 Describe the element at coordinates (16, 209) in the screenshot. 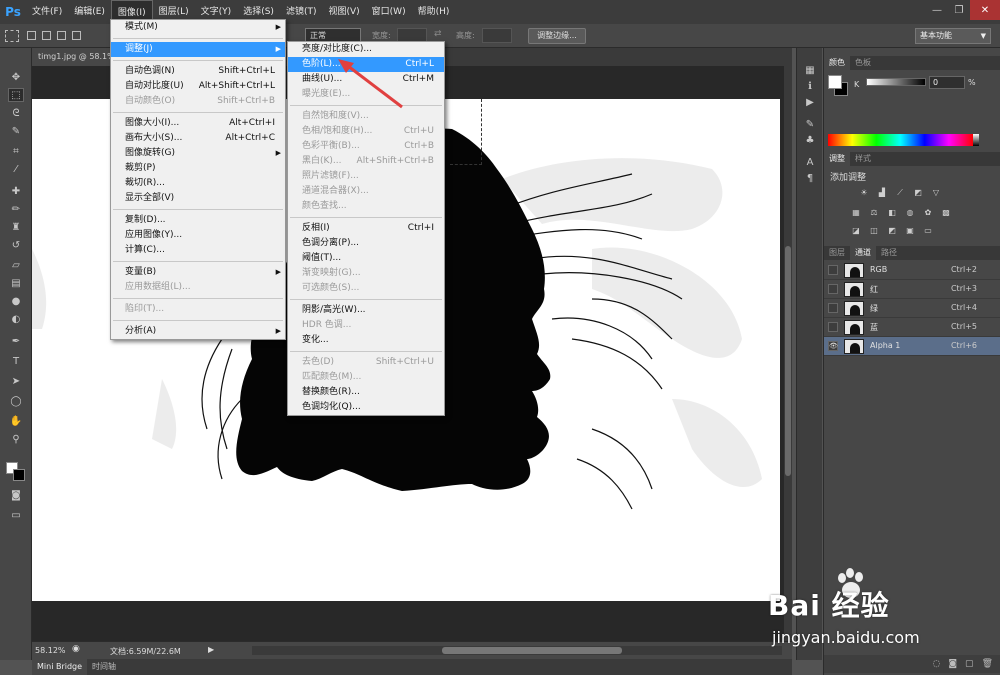

I see `brush-tool-icon: ✏` at that location.